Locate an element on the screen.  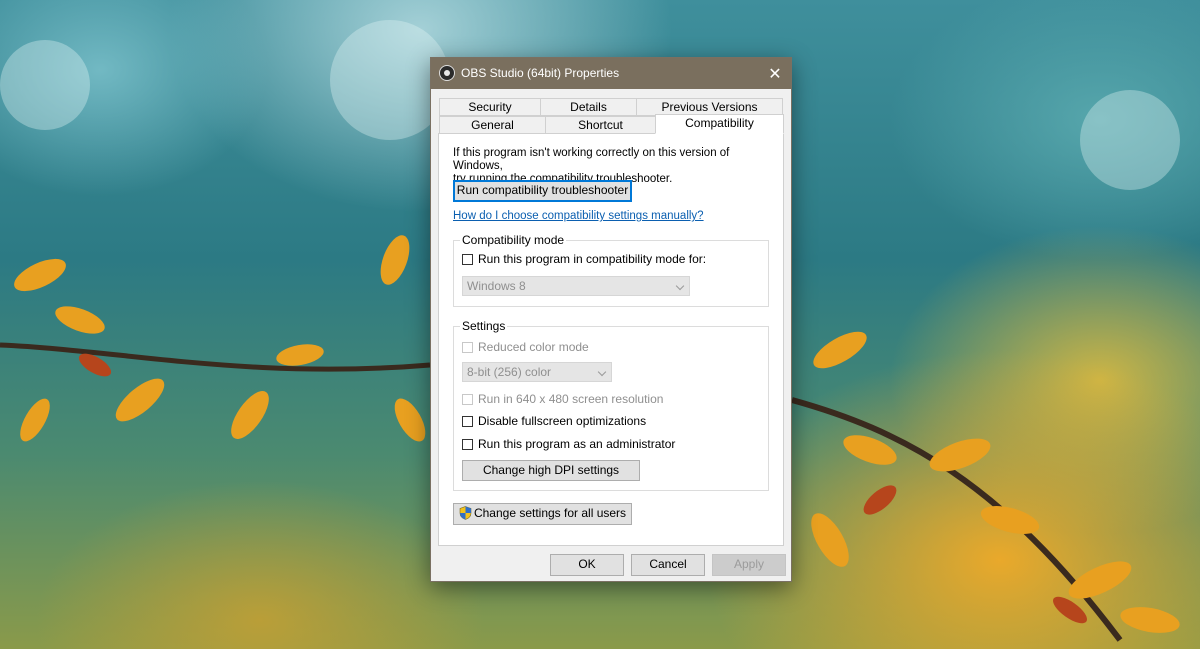
tab-details: Details is located at coordinates (588, 107).